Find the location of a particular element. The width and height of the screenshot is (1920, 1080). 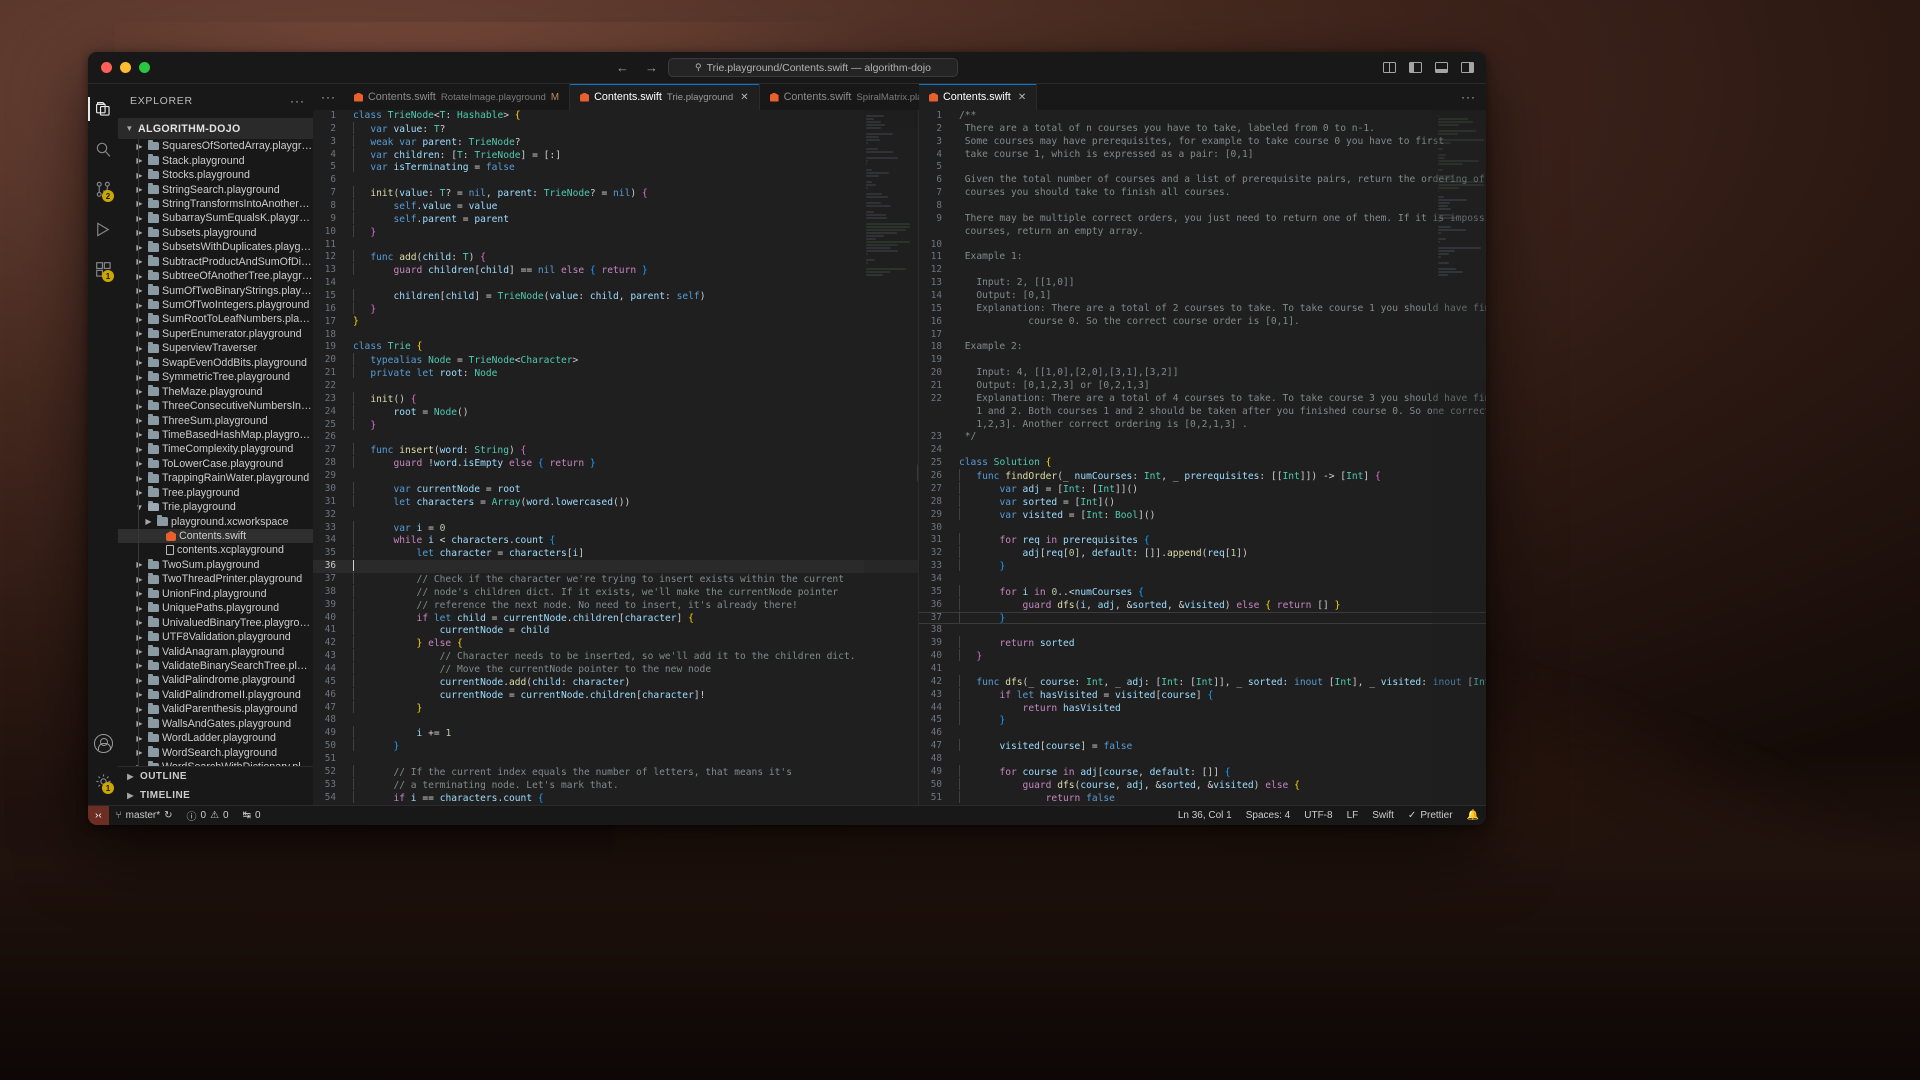

file-tree-item: ▶ ValidAnagram.playground is located at coordinates (215, 651).